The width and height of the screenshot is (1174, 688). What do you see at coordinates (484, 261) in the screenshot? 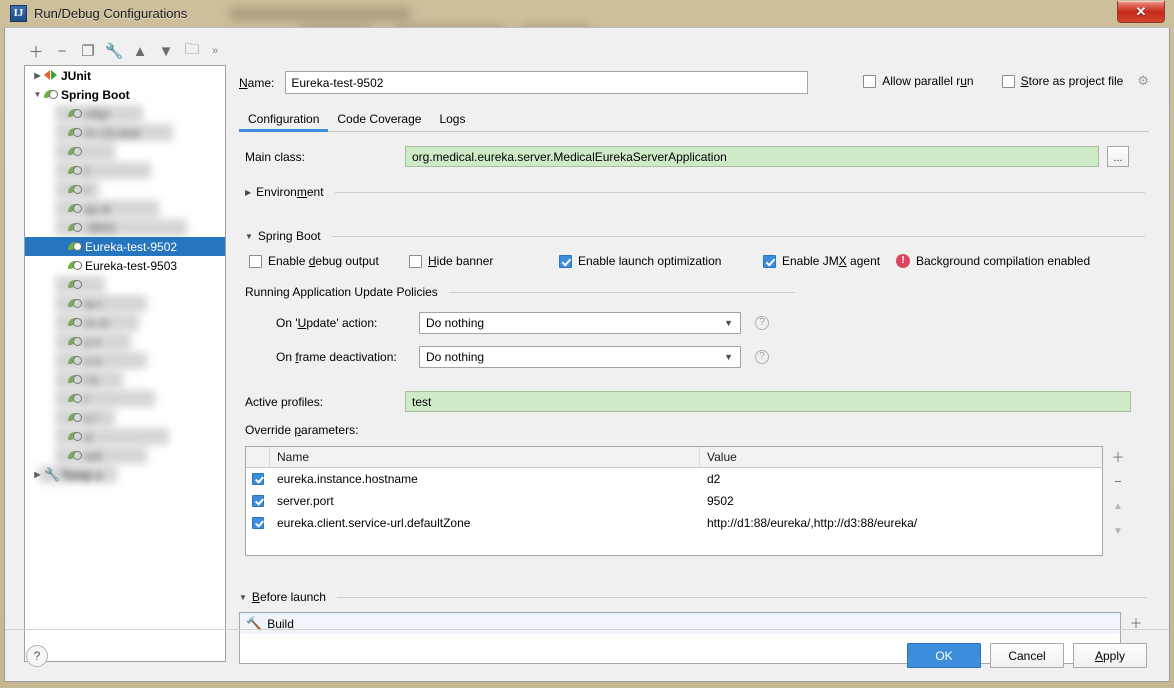
I see `hide-banner-checkbox: Hide banner` at bounding box center [484, 261].